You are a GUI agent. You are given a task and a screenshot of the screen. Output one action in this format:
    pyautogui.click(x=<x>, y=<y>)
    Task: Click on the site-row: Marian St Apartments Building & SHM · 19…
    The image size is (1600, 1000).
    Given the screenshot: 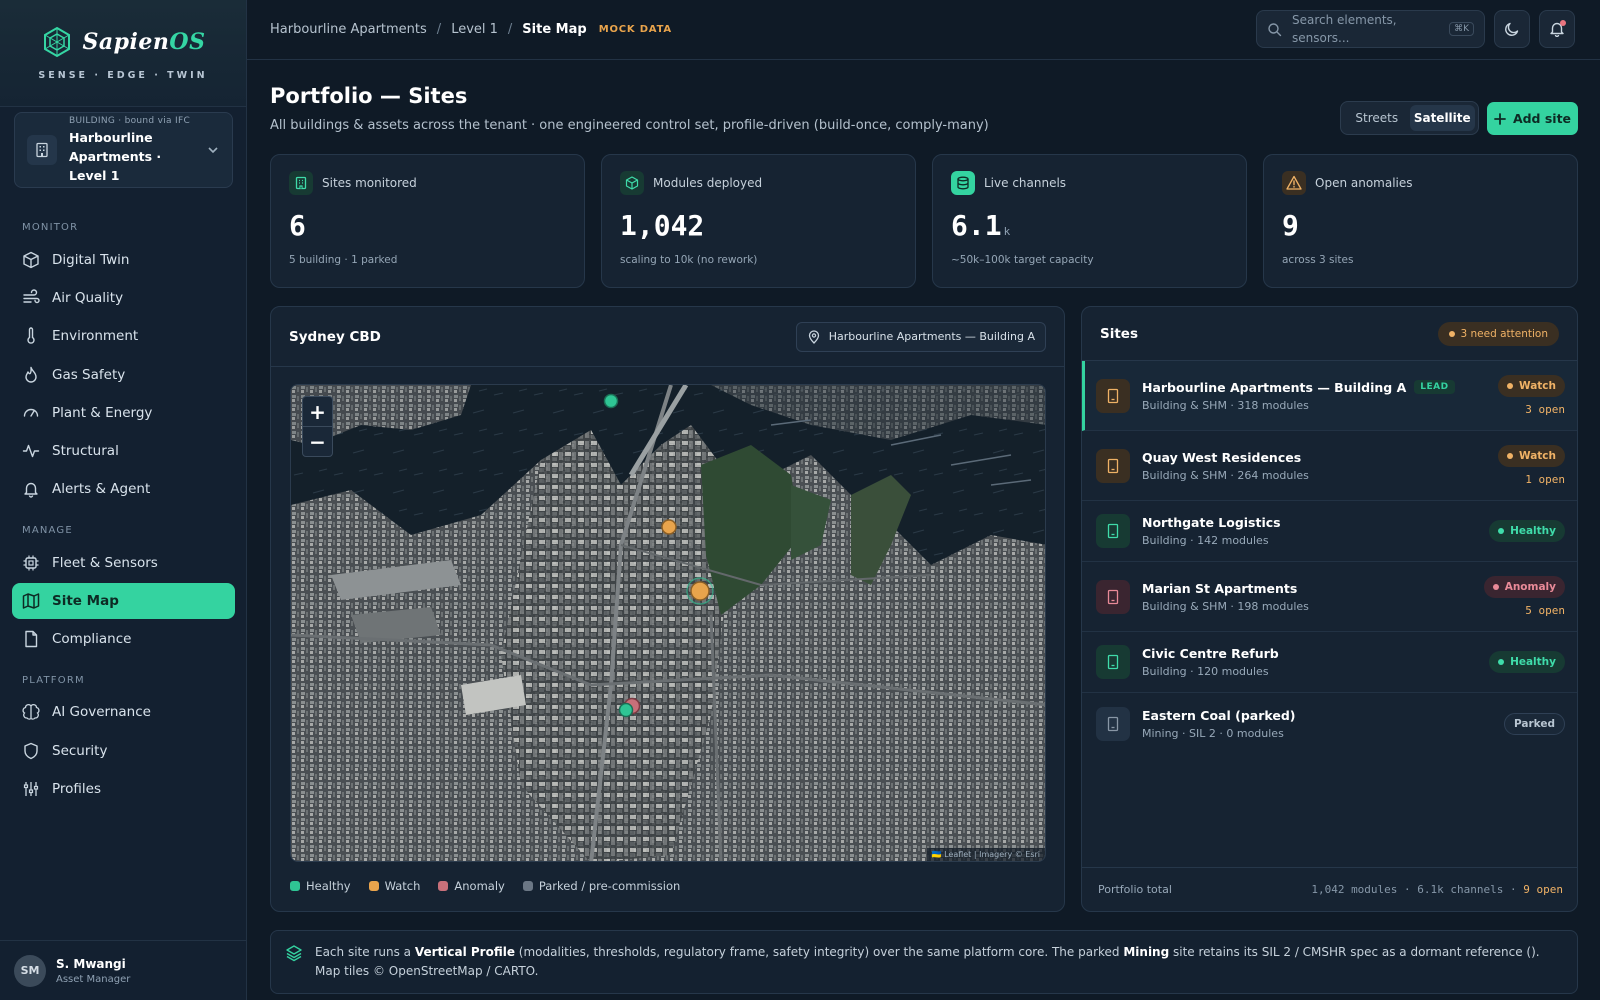 What is the action you would take?
    pyautogui.click(x=1329, y=597)
    